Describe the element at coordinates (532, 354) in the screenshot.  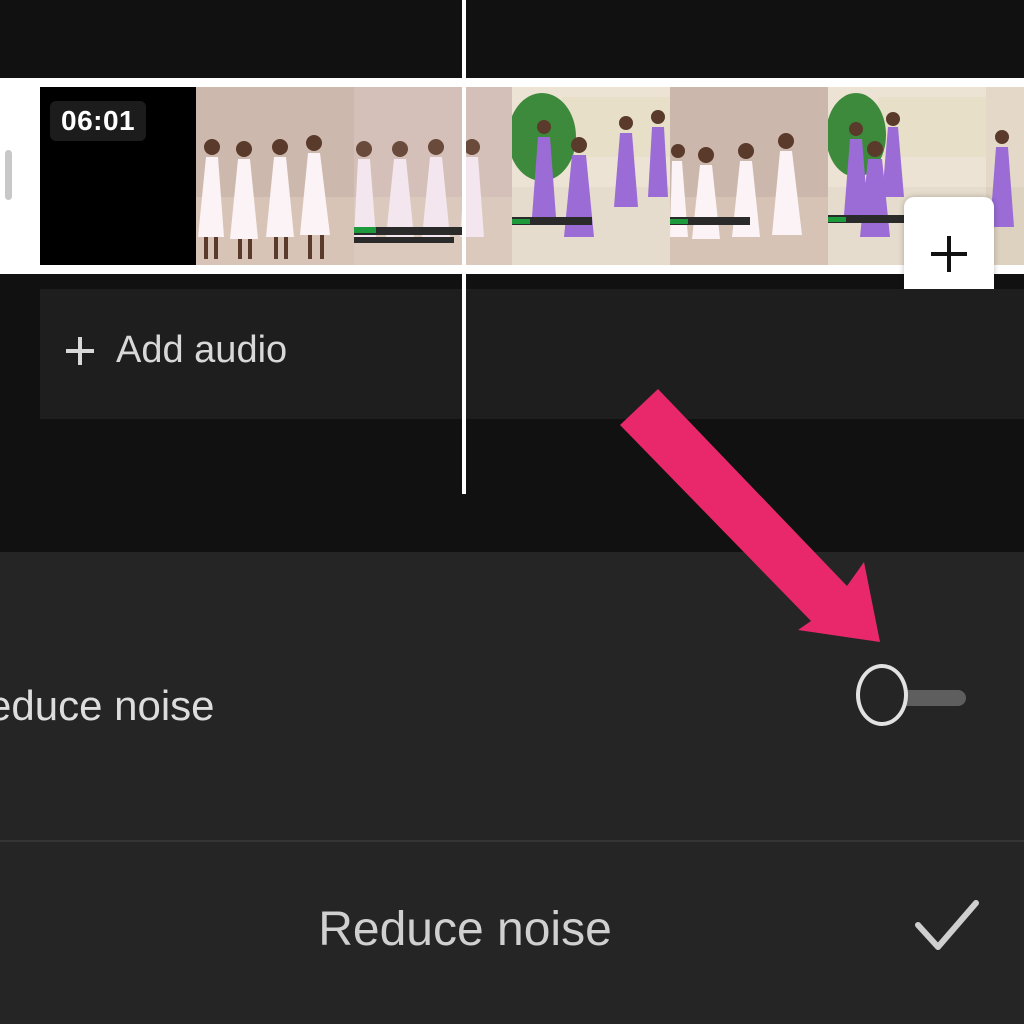
I see `add-audio-button: Add audio` at that location.